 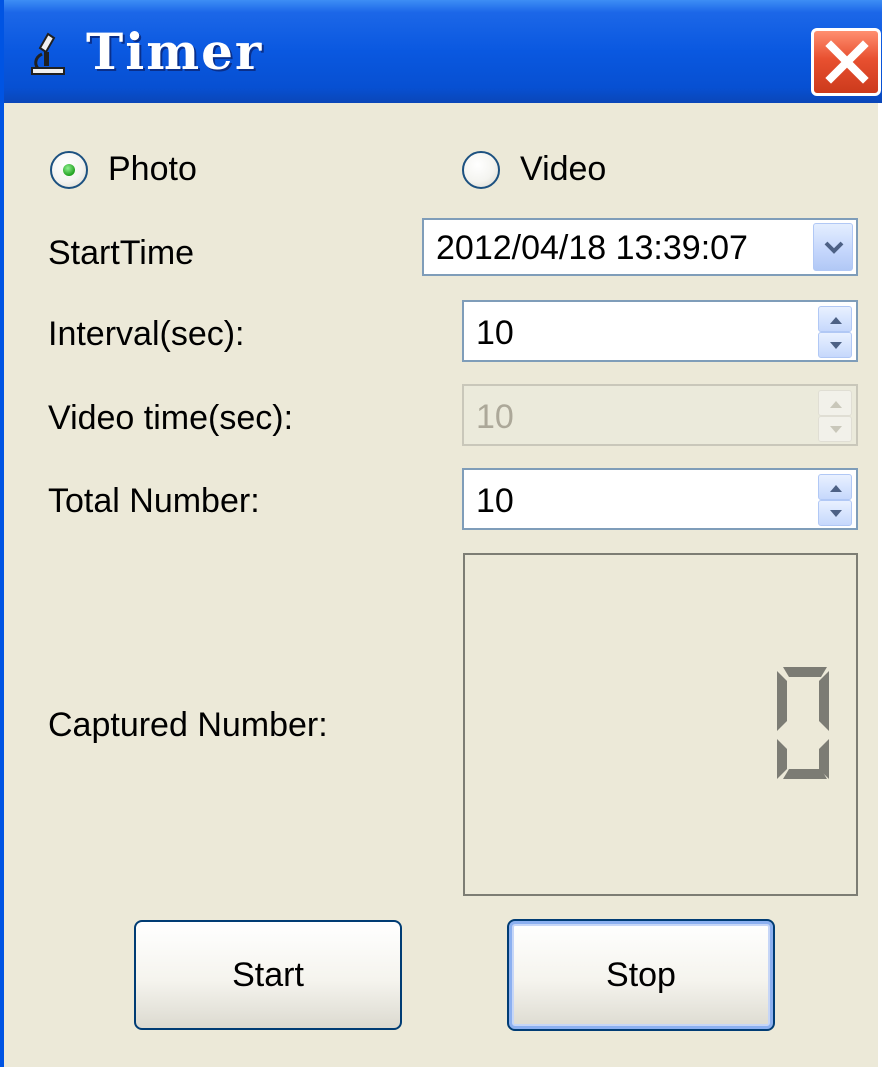 I want to click on seven-segment-digit, so click(x=803, y=723).